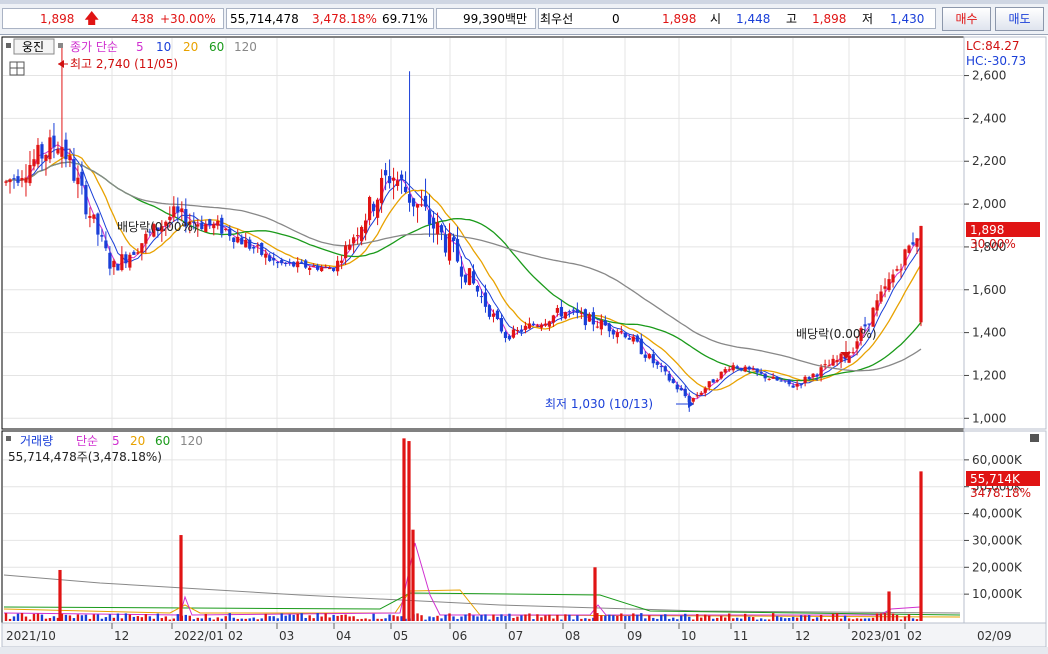  Describe the element at coordinates (966, 19) in the screenshot. I see `buy-button: 매수` at that location.